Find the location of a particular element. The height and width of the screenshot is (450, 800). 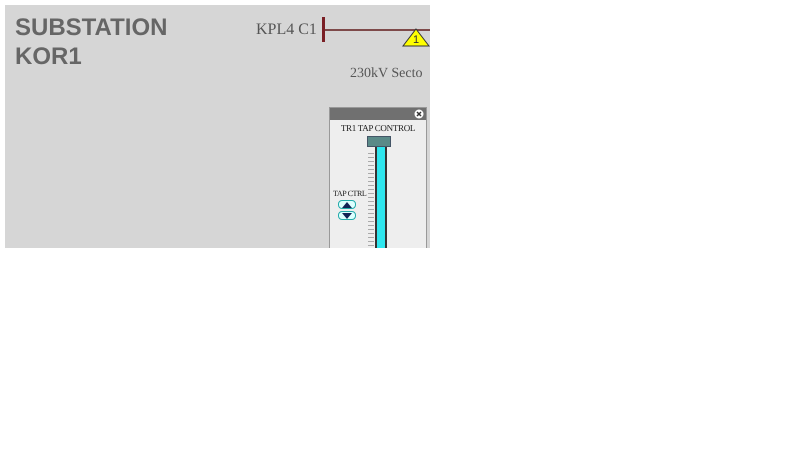

bus-label: KPL4 C1 is located at coordinates (286, 30).